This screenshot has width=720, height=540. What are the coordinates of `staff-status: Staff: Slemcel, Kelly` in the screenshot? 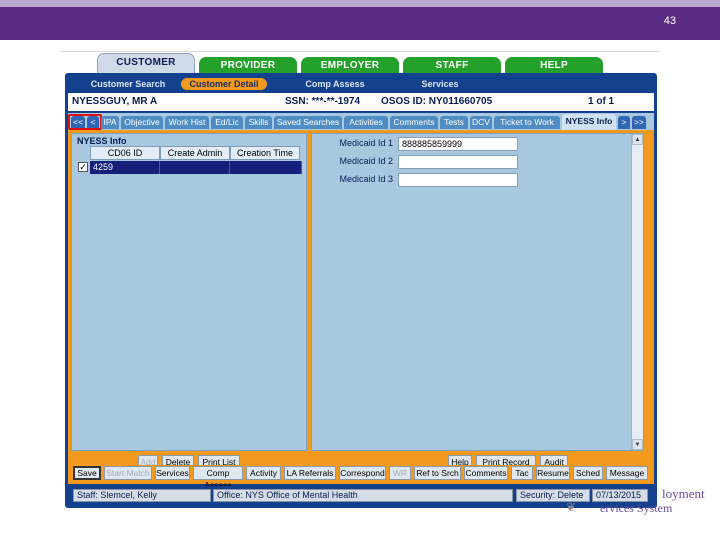 It's located at (142, 495).